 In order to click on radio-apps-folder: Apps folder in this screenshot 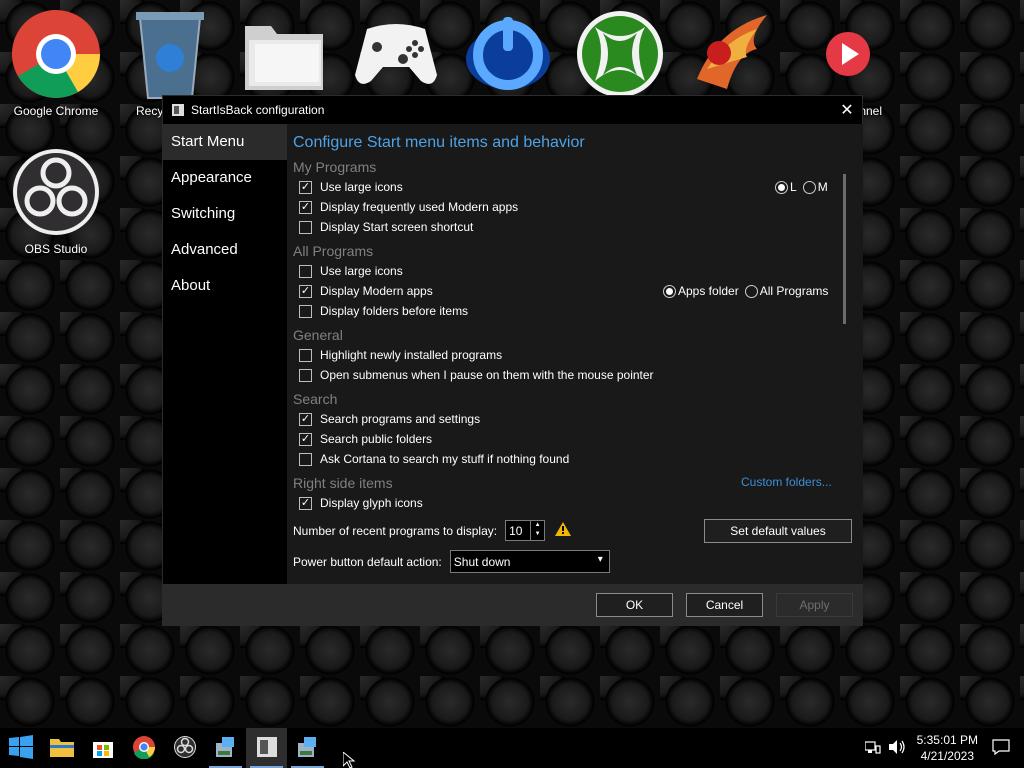, I will do `click(701, 291)`.